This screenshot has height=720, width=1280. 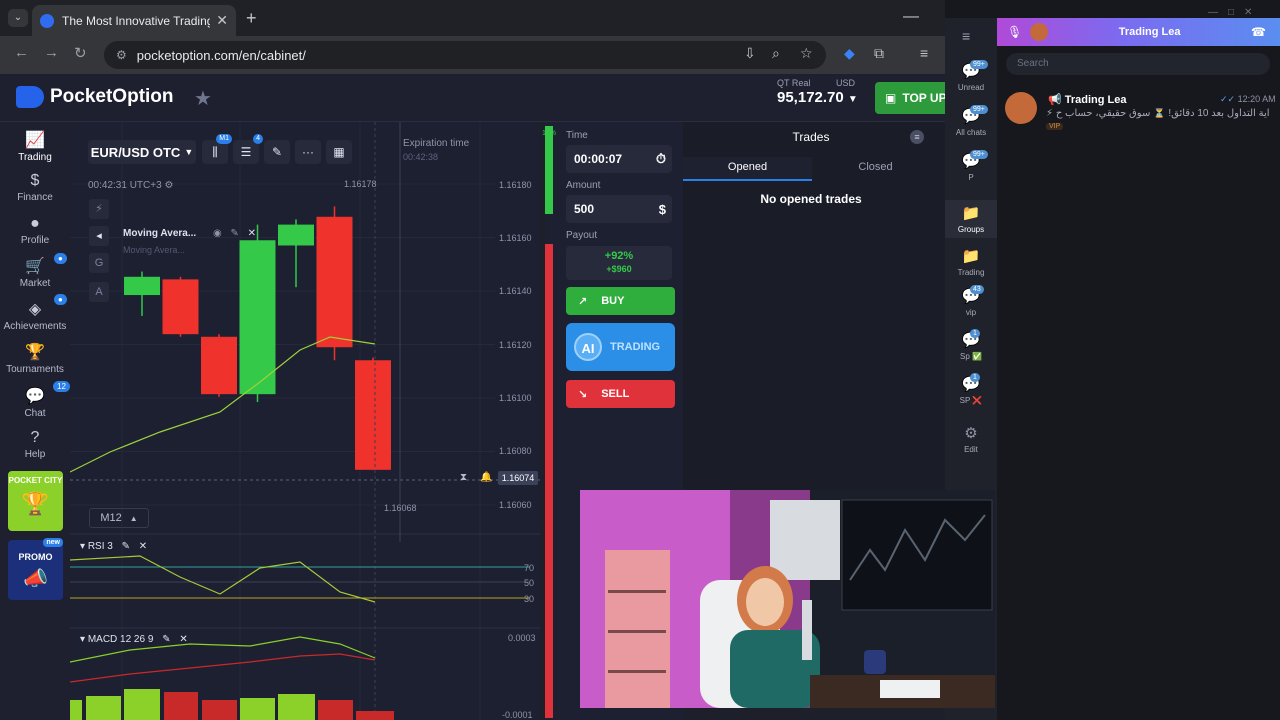 What do you see at coordinates (246, 152) in the screenshot?
I see `sliders-icon: ☰` at bounding box center [246, 152].